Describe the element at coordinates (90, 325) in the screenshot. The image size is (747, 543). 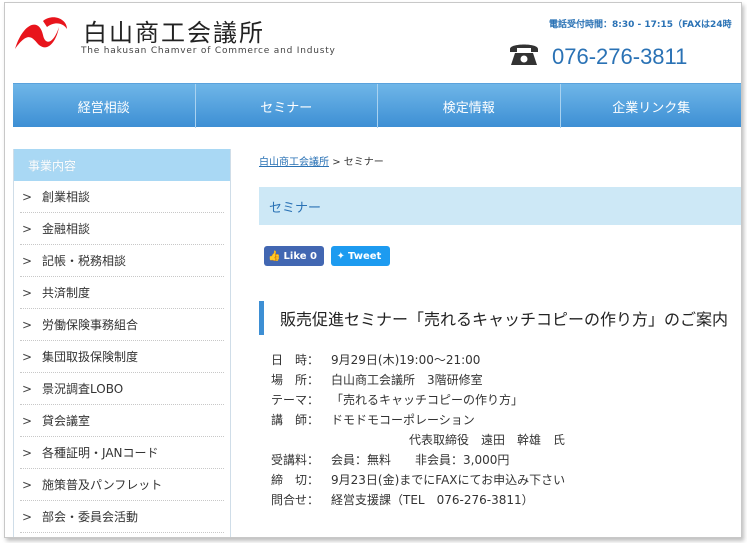
I see `sidebar-item-label: 労働保険事務組合` at that location.